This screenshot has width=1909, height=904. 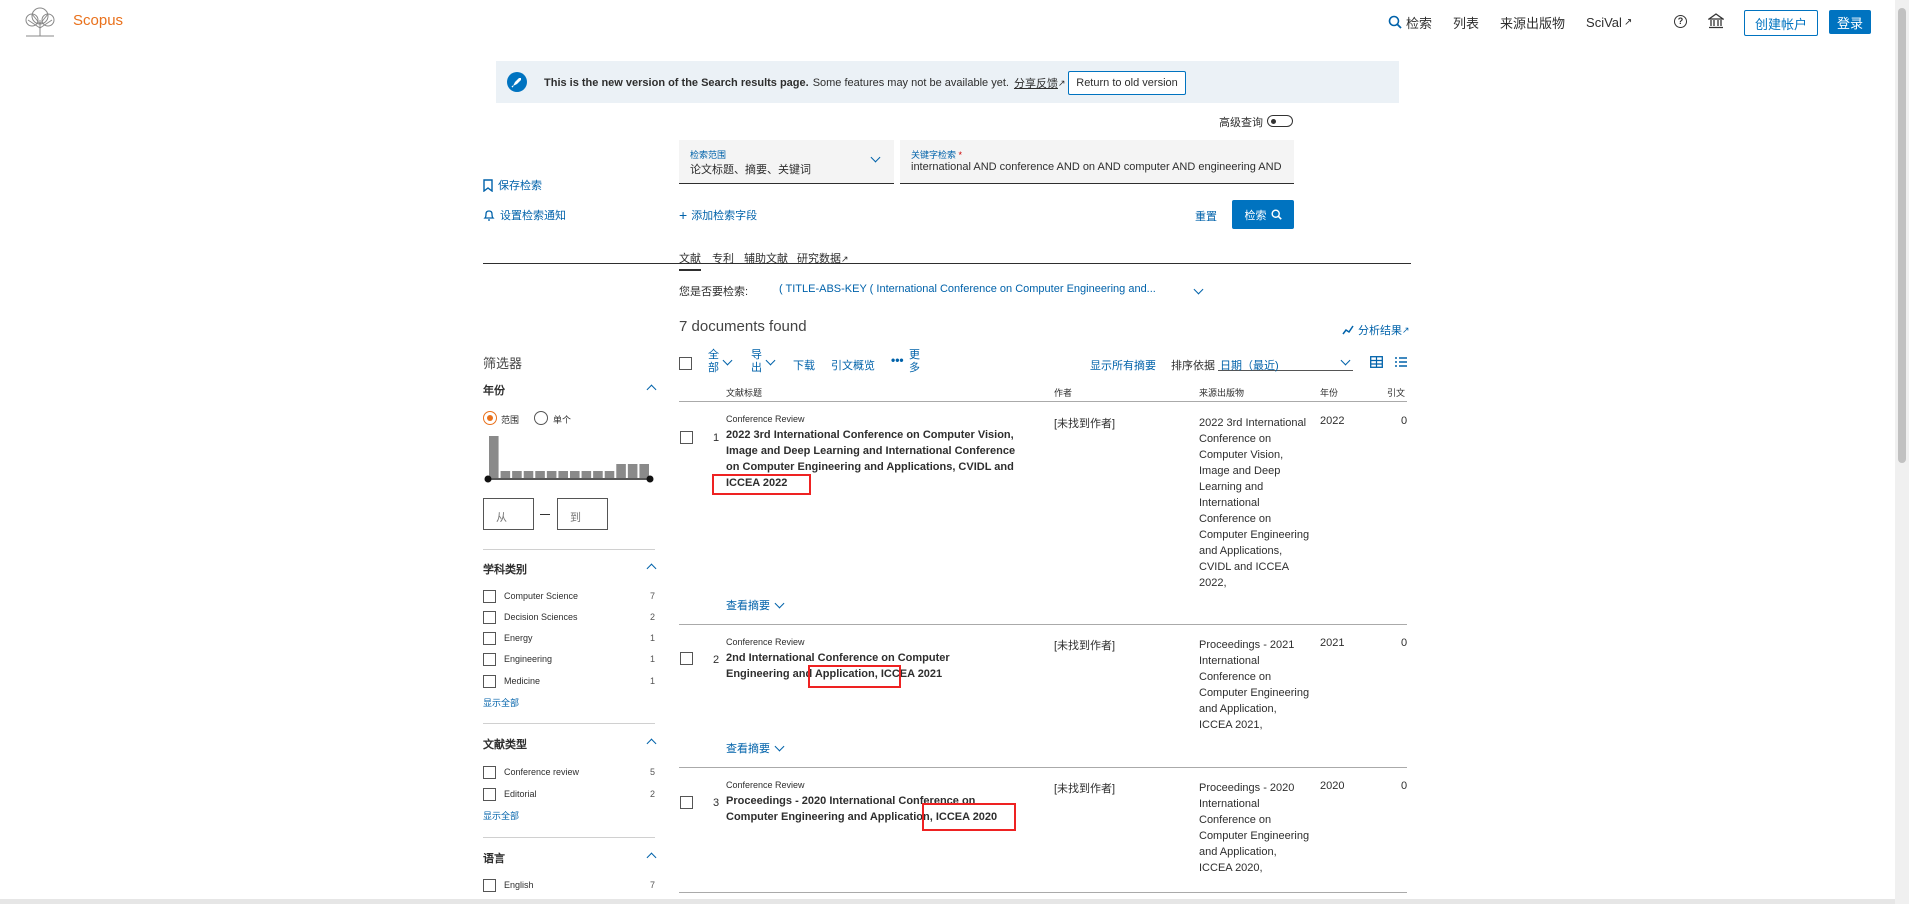 What do you see at coordinates (494, 859) in the screenshot?
I see `language-filter-title: 语言` at bounding box center [494, 859].